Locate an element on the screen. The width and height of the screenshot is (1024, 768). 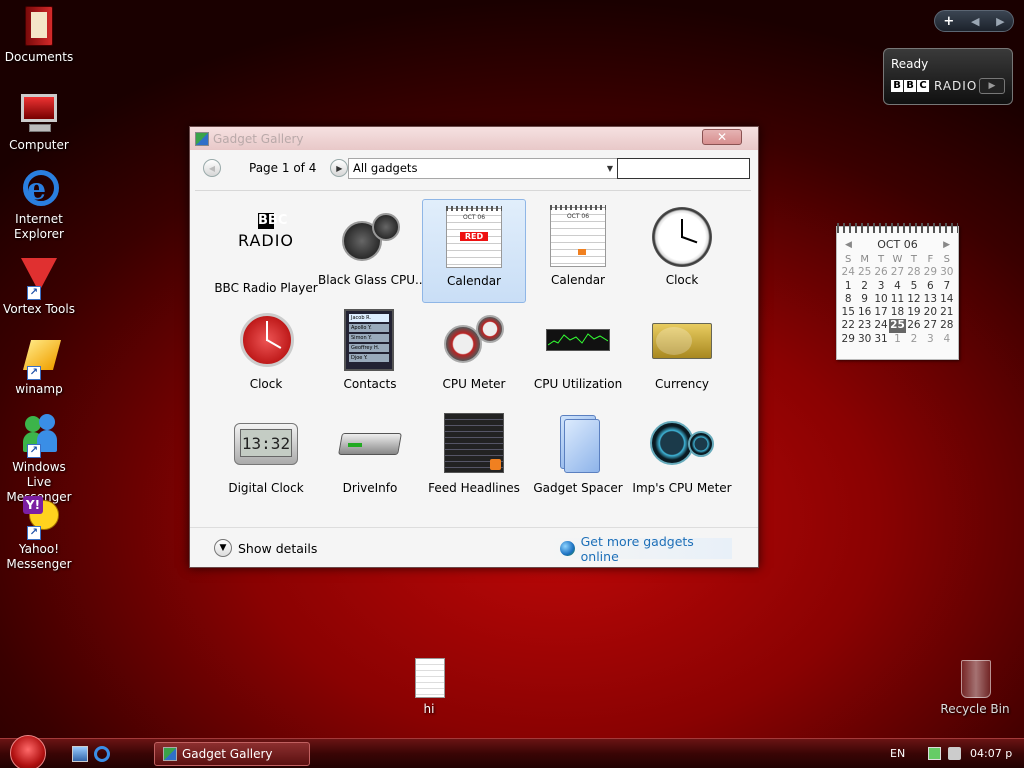
play-icon: ▶ is located at coordinates (992, 86).